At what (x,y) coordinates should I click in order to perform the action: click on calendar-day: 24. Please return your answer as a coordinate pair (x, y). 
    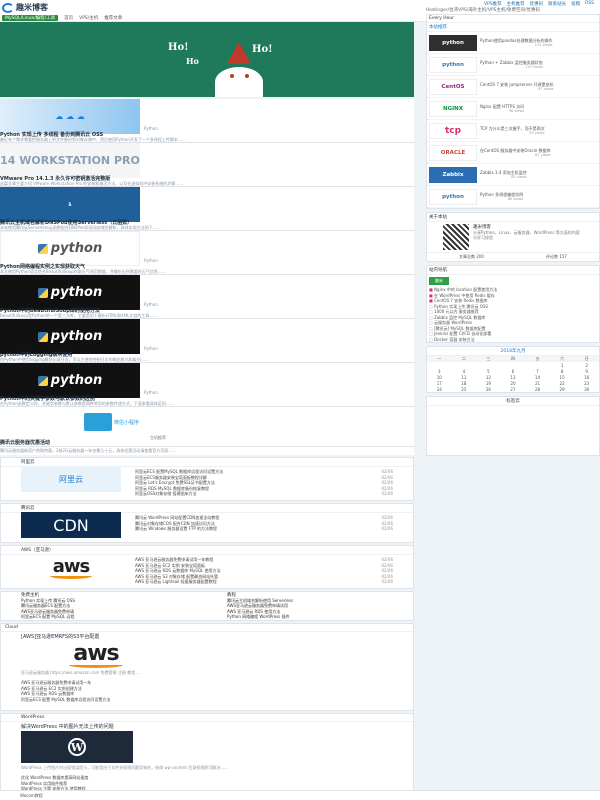
    Looking at the image, I should click on (439, 389).